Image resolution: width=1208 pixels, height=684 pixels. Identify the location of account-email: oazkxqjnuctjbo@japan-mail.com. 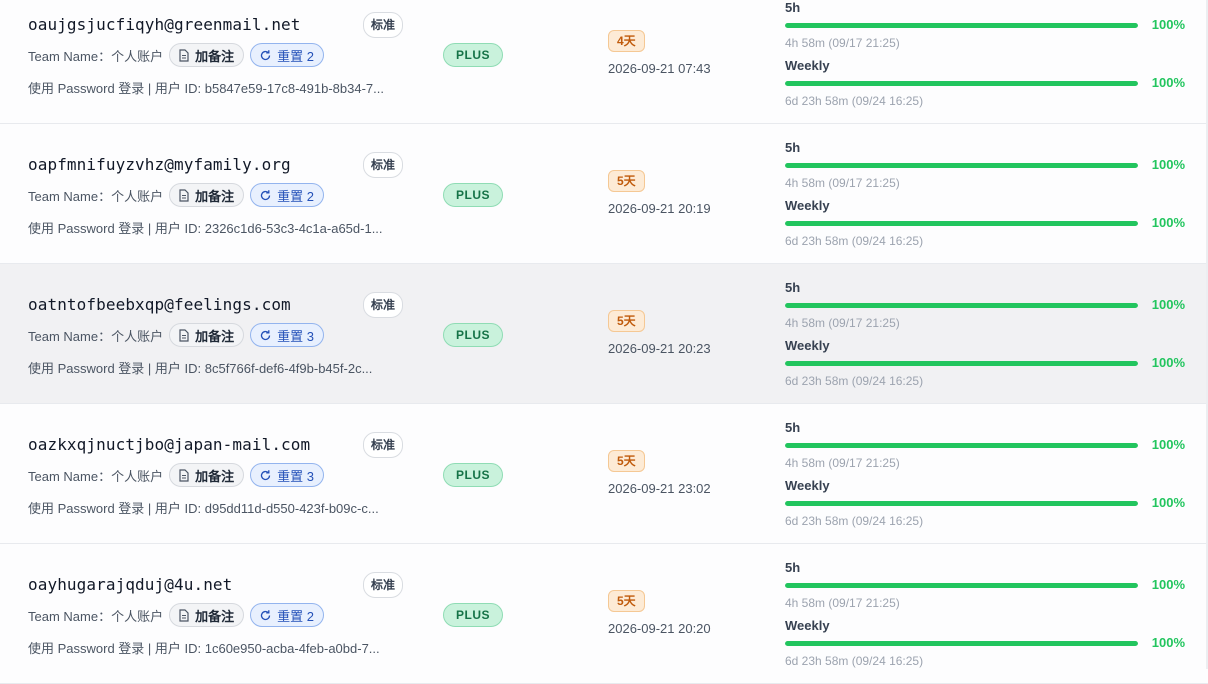
(169, 444).